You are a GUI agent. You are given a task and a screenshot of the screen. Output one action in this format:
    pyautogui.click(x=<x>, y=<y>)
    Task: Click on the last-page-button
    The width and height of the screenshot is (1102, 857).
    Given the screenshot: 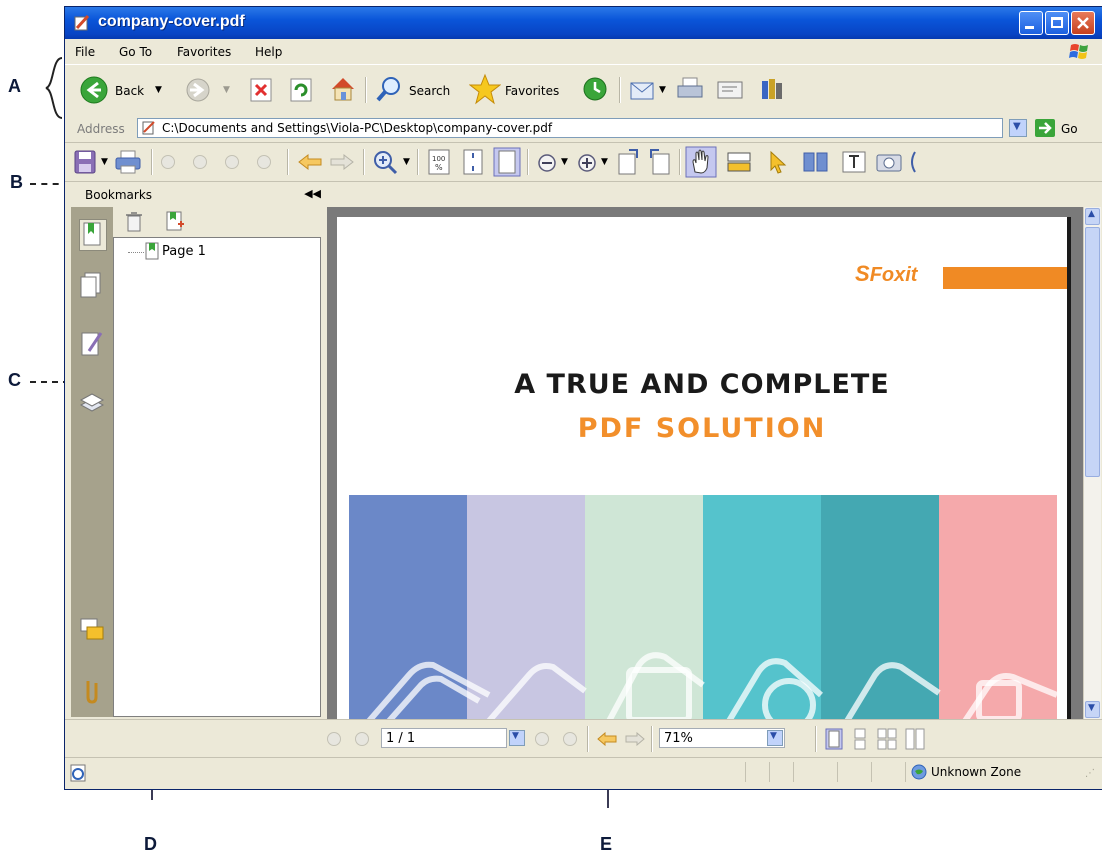 What is the action you would take?
    pyautogui.click(x=570, y=739)
    